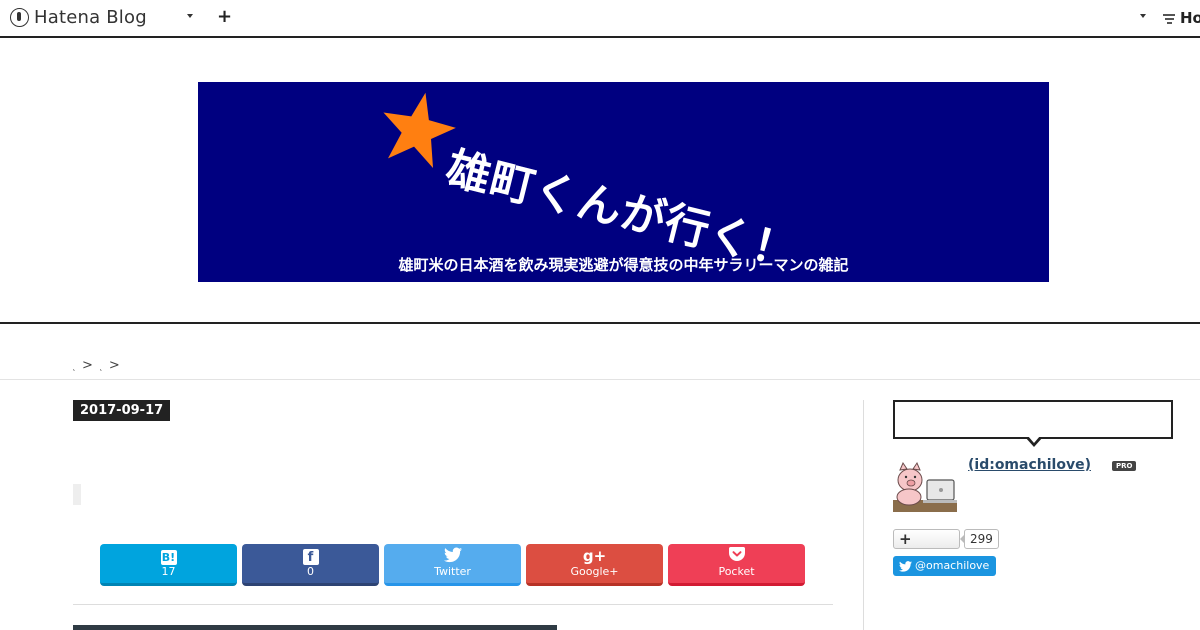 The height and width of the screenshot is (630, 1200). What do you see at coordinates (19, 17) in the screenshot?
I see `hatena-logo-icon` at bounding box center [19, 17].